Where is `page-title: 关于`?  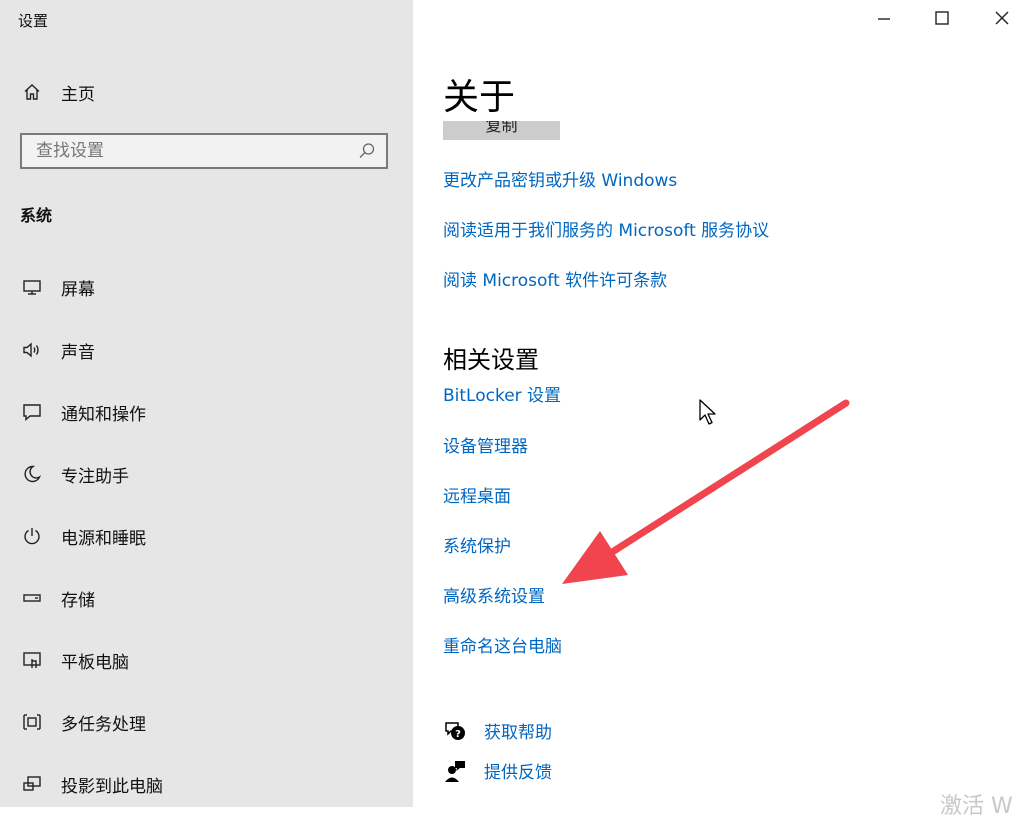 page-title: 关于 is located at coordinates (479, 97).